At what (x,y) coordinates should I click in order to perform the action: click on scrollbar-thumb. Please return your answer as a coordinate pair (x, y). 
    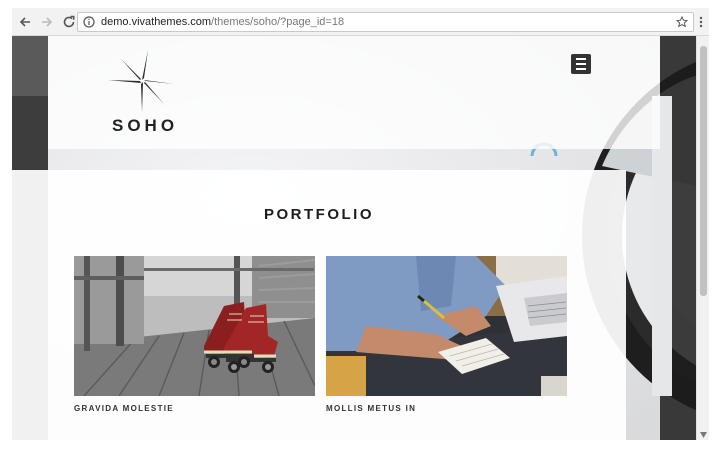
    Looking at the image, I should click on (703, 171).